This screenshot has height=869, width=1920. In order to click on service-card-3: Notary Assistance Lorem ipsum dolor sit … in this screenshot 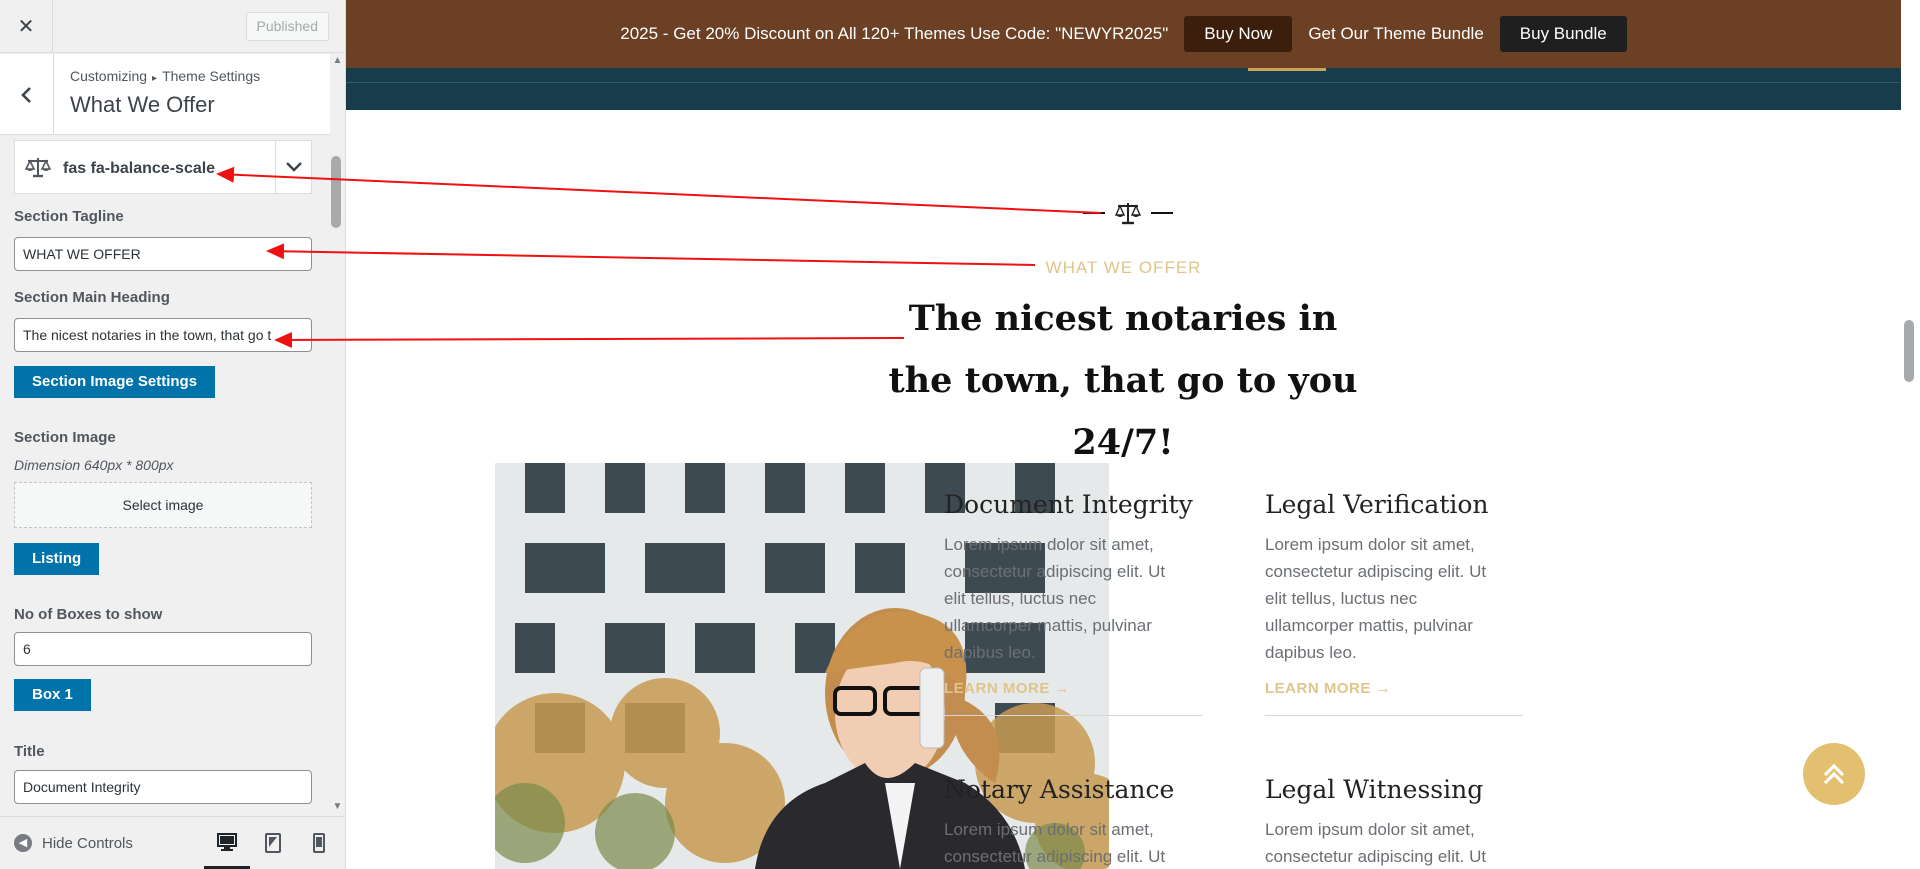, I will do `click(1073, 822)`.